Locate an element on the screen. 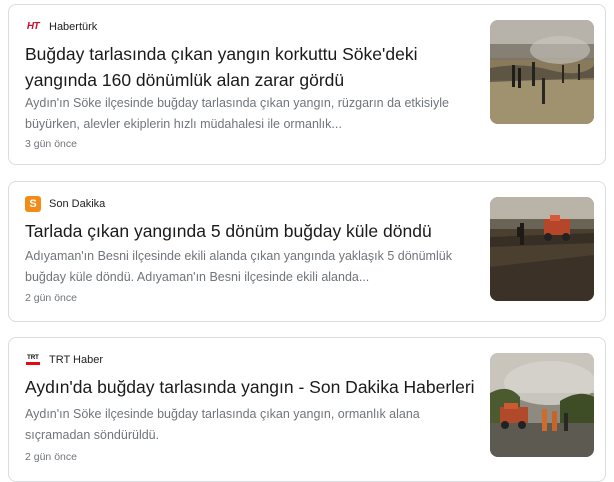 Image resolution: width=614 pixels, height=482 pixels. haberturk-logo-icon: HT is located at coordinates (33, 26).